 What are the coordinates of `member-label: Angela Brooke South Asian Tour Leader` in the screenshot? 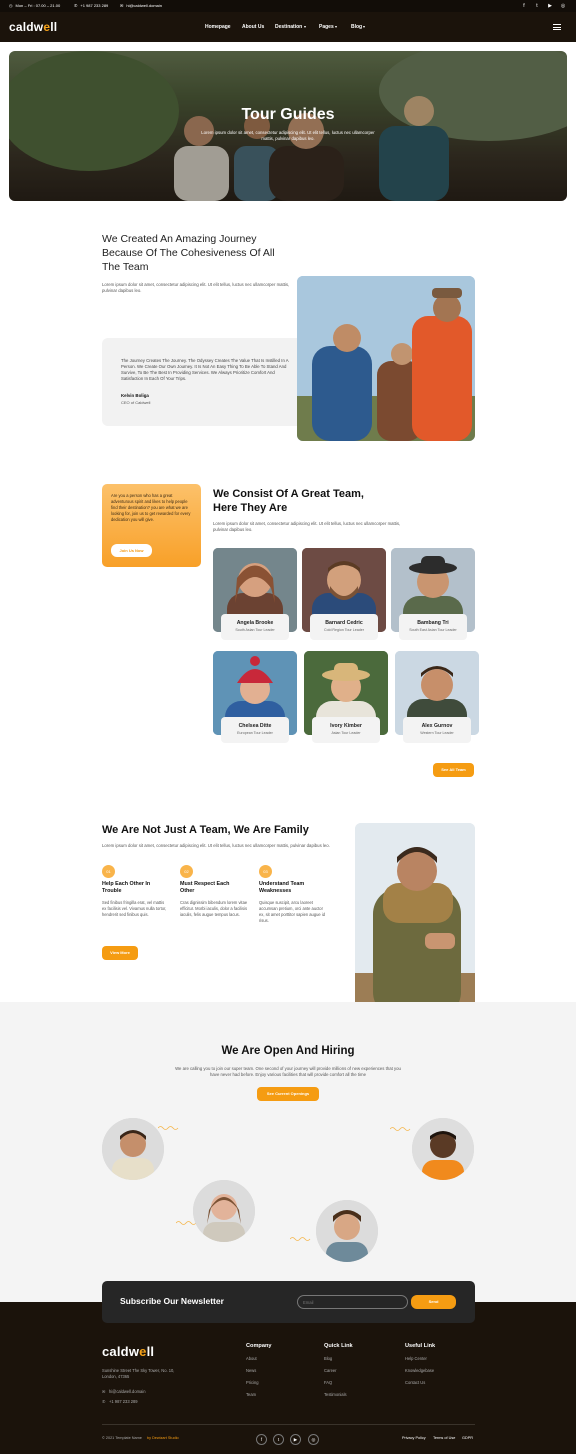 It's located at (255, 627).